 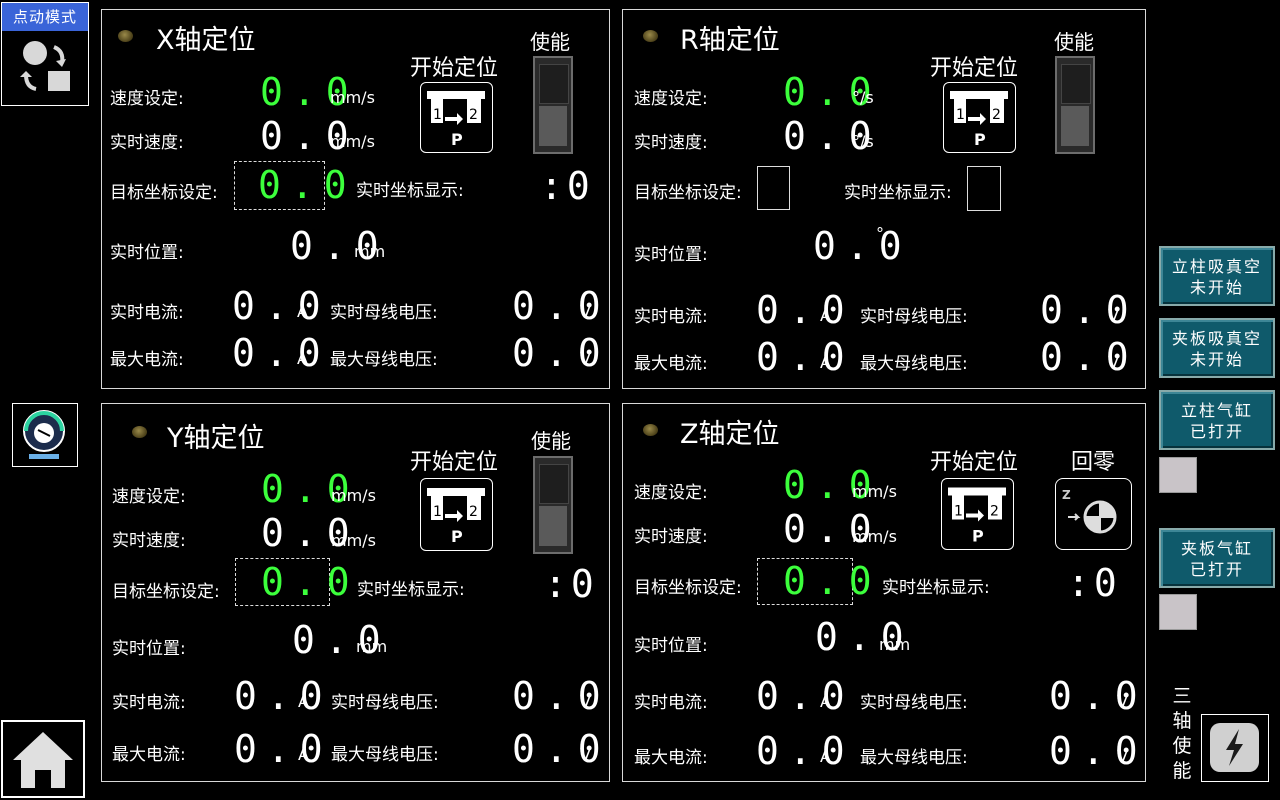 What do you see at coordinates (302, 311) in the screenshot?
I see `x-real-current-unit: A` at bounding box center [302, 311].